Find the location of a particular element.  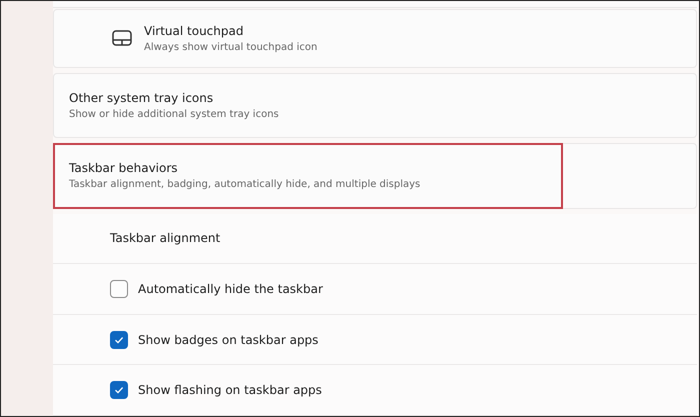

checkbox-label: Show badges on taskbar apps is located at coordinates (228, 339).